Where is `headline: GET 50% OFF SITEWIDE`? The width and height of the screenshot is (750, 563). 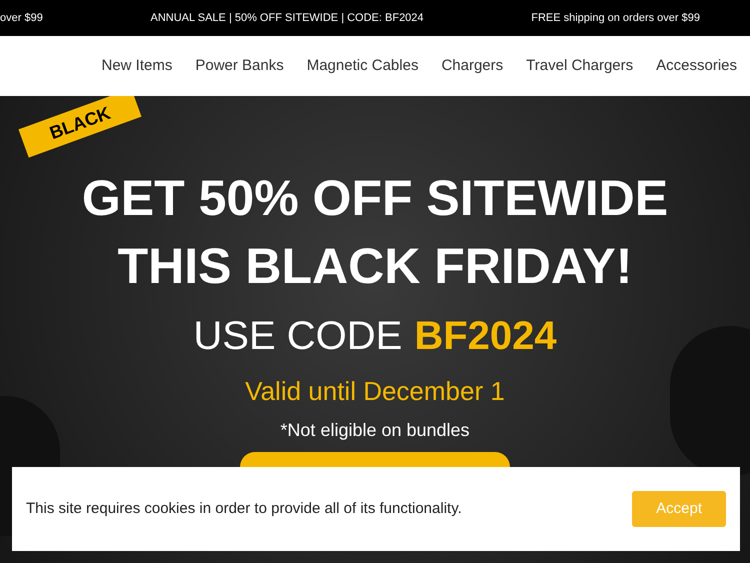 headline: GET 50% OFF SITEWIDE is located at coordinates (375, 198).